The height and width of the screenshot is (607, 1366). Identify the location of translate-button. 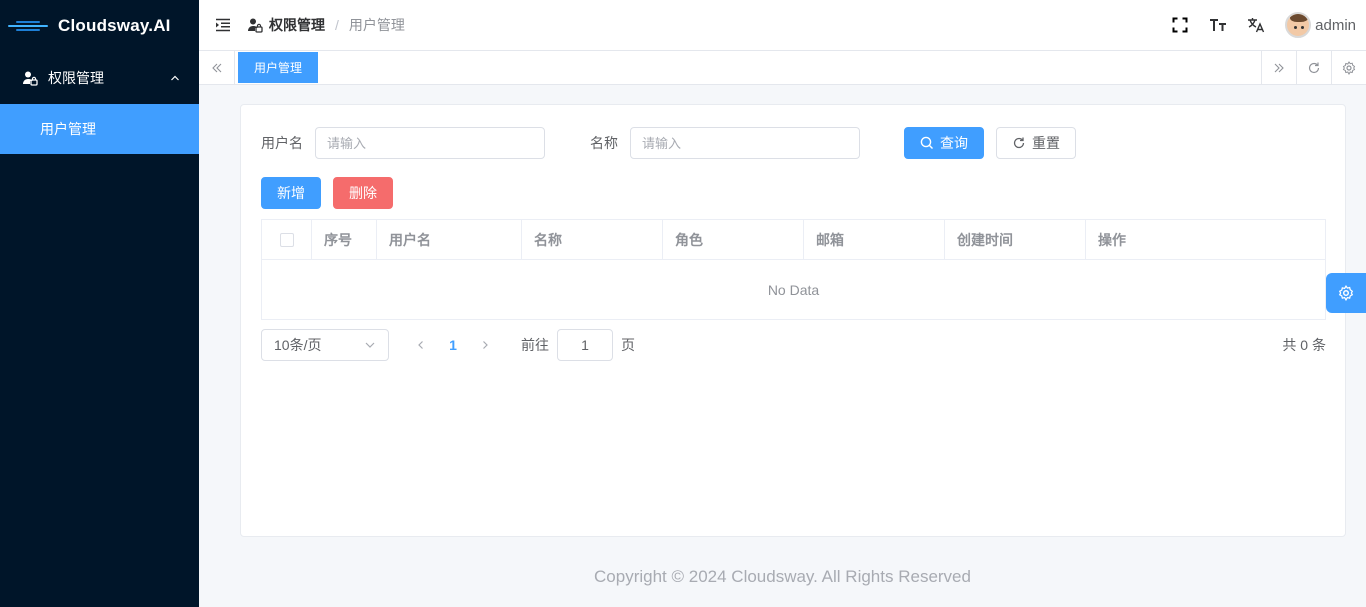
(1256, 25).